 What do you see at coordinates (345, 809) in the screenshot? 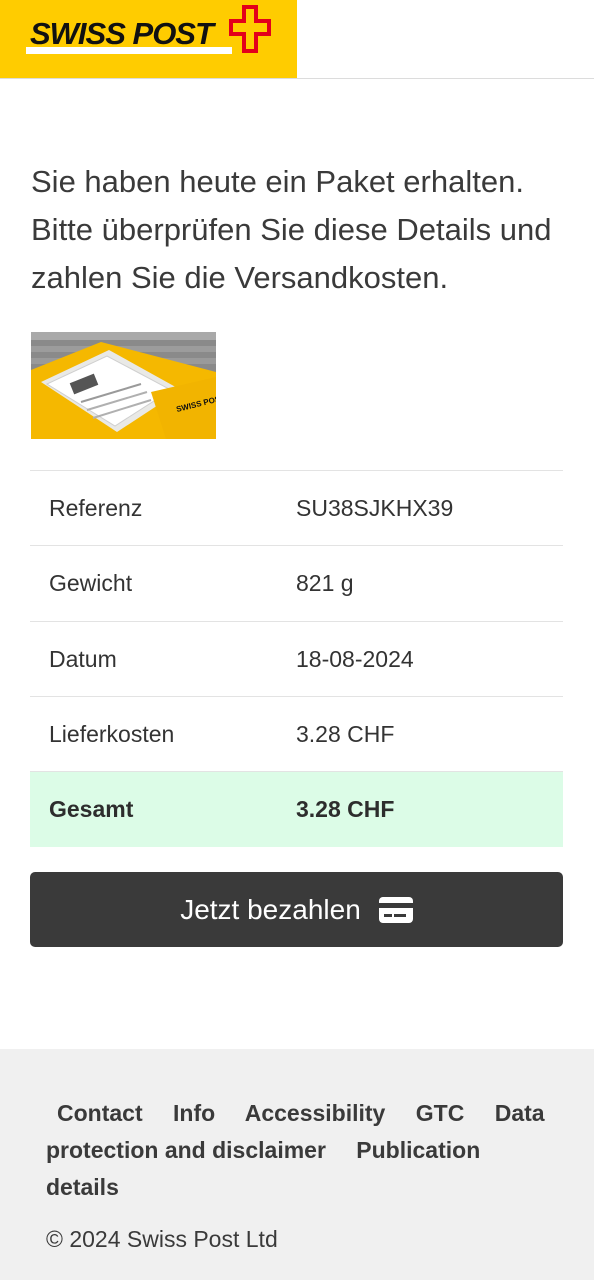
I see `total-value: 3.28 CHF` at bounding box center [345, 809].